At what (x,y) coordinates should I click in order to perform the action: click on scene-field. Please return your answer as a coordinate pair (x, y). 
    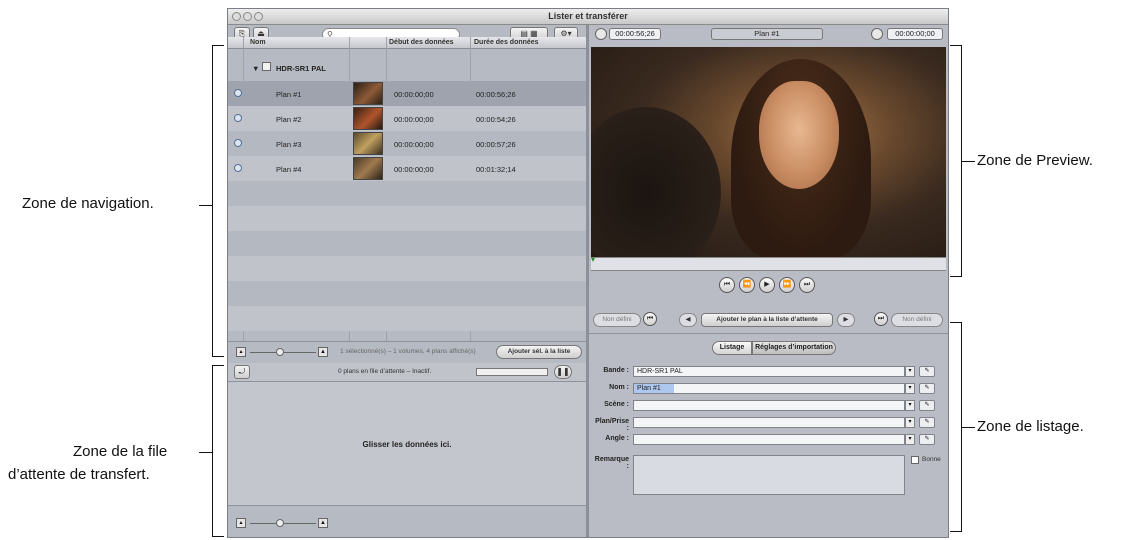
    Looking at the image, I should click on (769, 405).